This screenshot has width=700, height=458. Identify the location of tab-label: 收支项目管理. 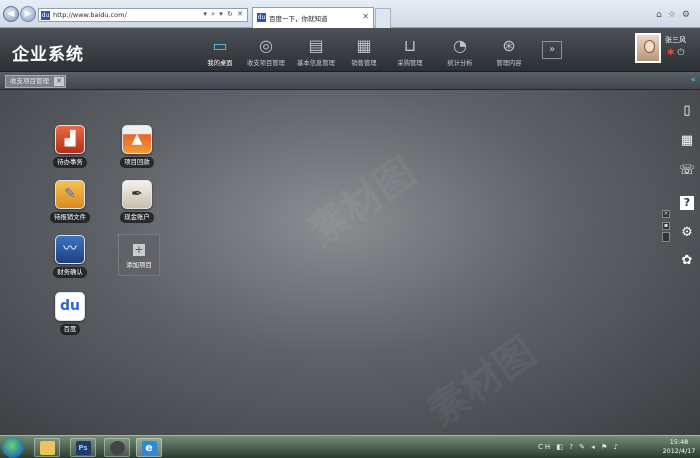
(29, 81).